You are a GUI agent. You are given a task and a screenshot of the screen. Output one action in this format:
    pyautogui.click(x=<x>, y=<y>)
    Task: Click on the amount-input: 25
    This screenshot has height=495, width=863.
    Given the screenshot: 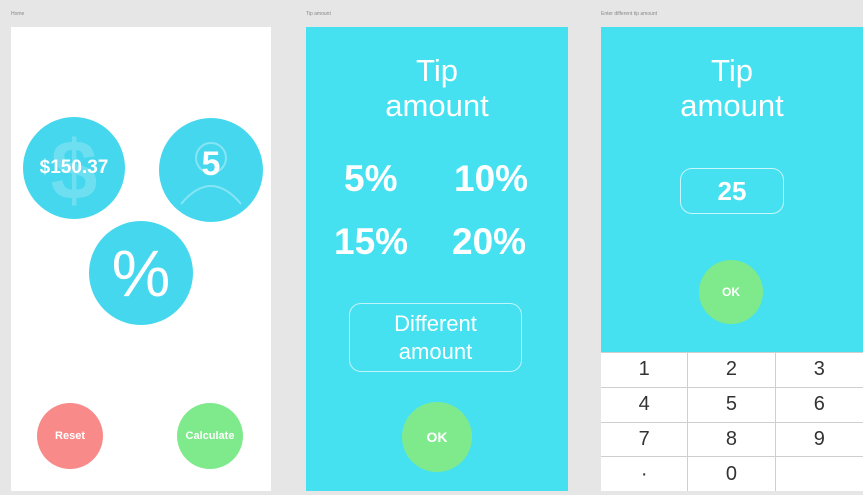 What is the action you would take?
    pyautogui.click(x=732, y=191)
    